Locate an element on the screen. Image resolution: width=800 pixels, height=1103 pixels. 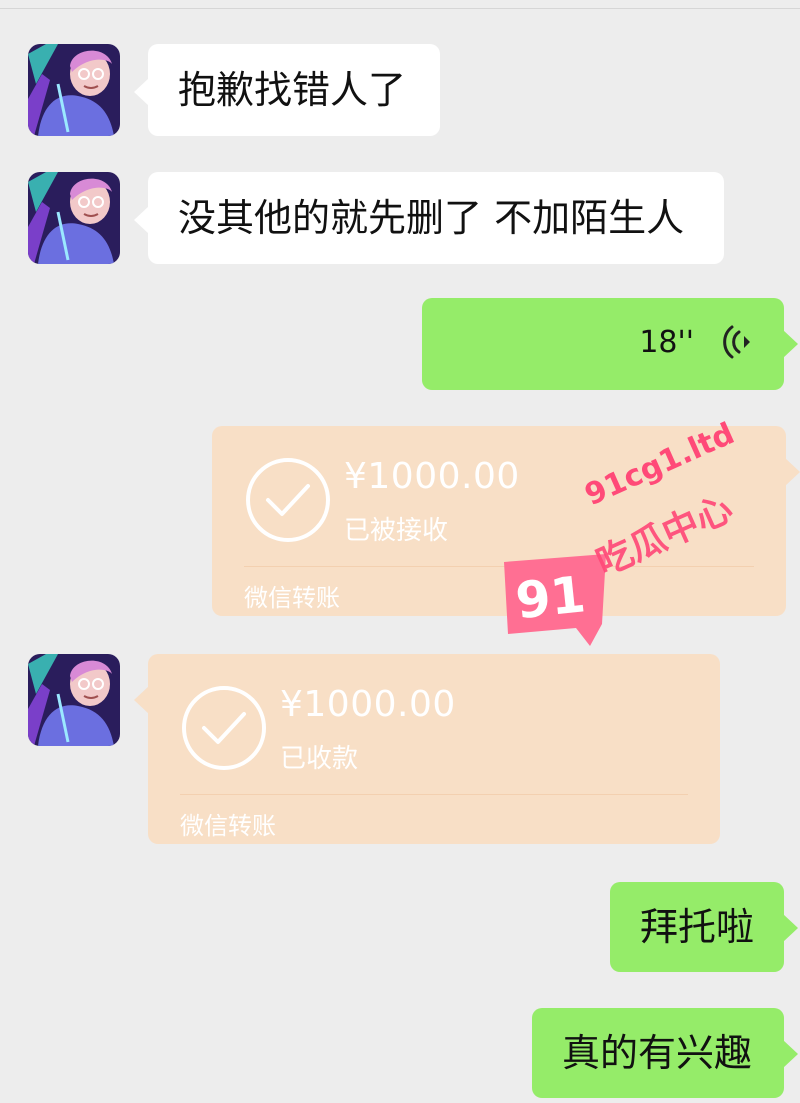
voice-waves-icon is located at coordinates (736, 342).